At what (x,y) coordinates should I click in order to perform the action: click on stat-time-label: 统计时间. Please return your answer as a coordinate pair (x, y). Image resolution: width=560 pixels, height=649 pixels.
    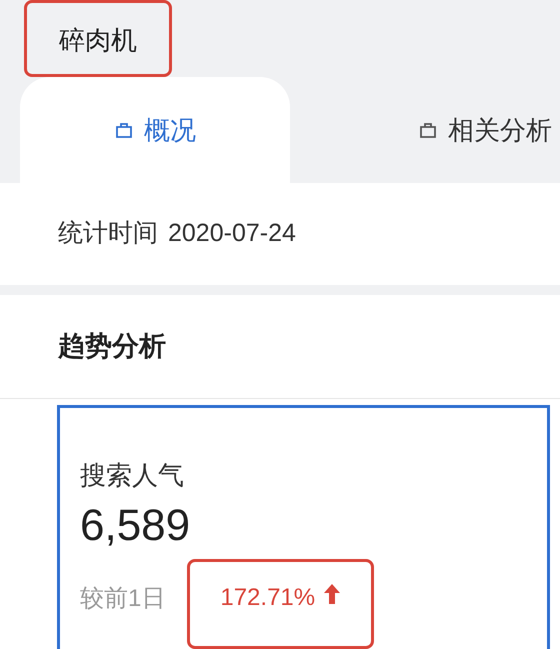
    Looking at the image, I should click on (108, 234).